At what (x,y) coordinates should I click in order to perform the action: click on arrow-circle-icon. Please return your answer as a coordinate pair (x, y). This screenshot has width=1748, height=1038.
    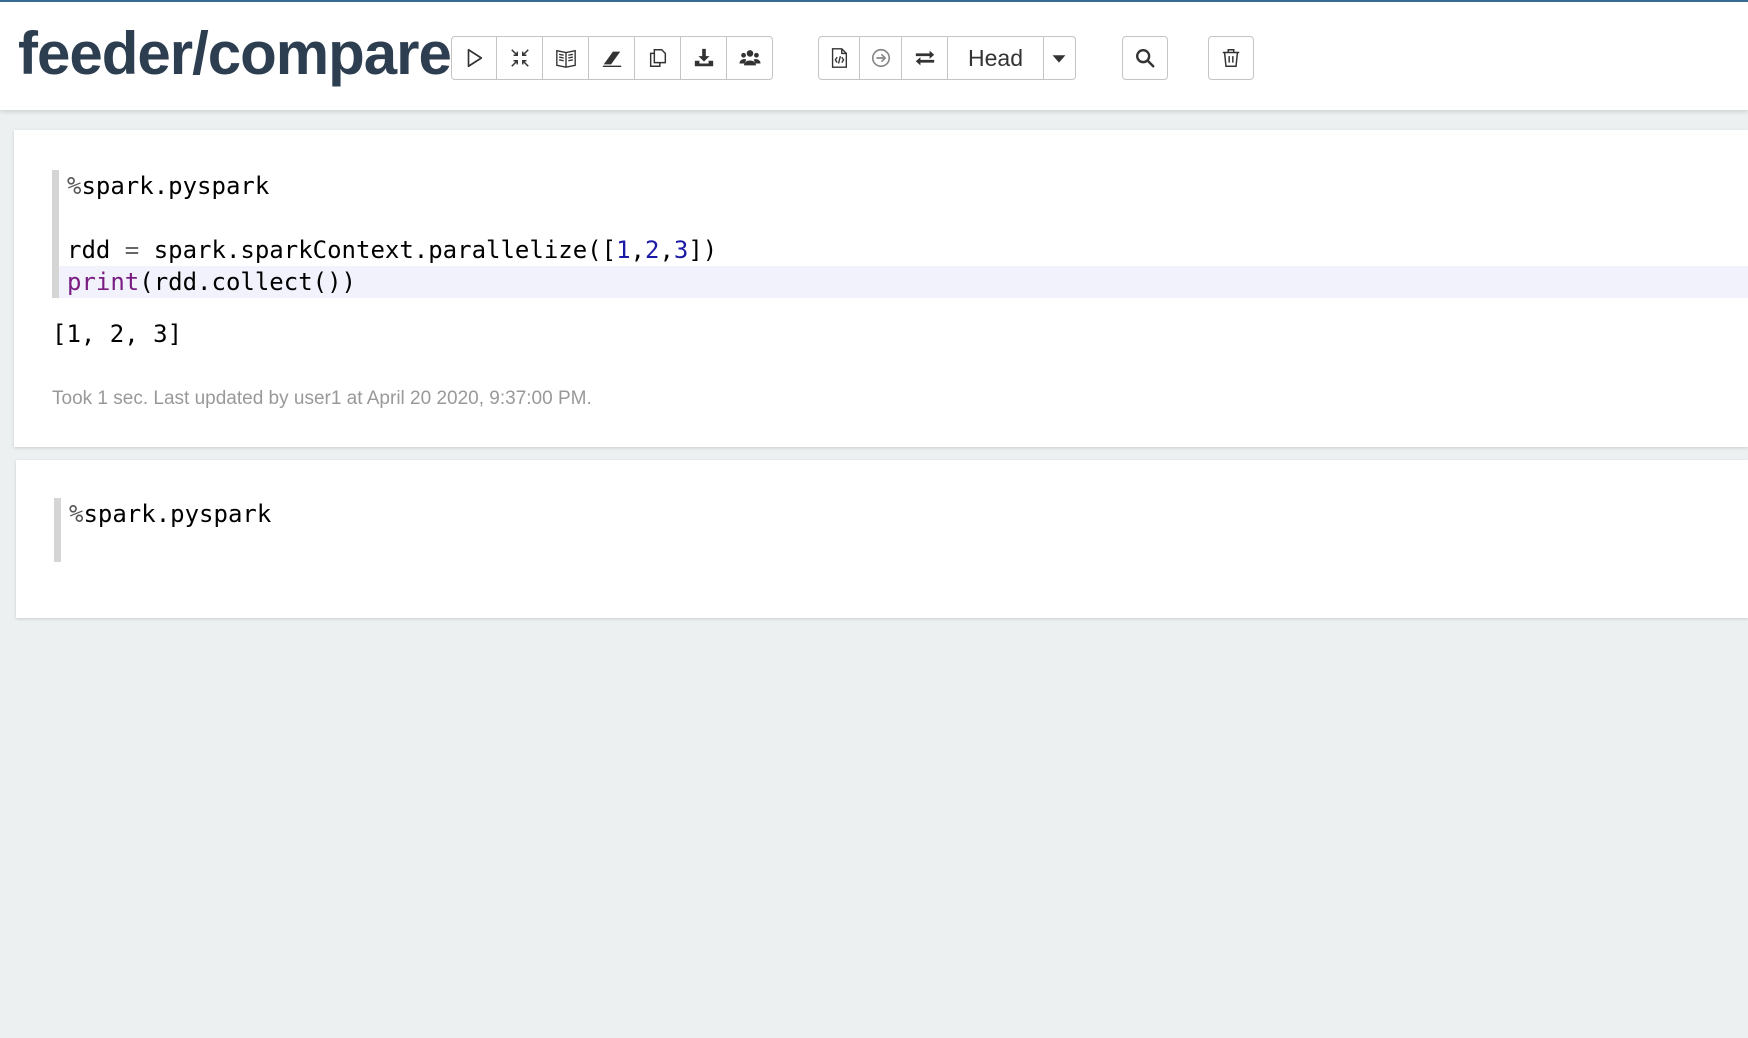
    Looking at the image, I should click on (880, 58).